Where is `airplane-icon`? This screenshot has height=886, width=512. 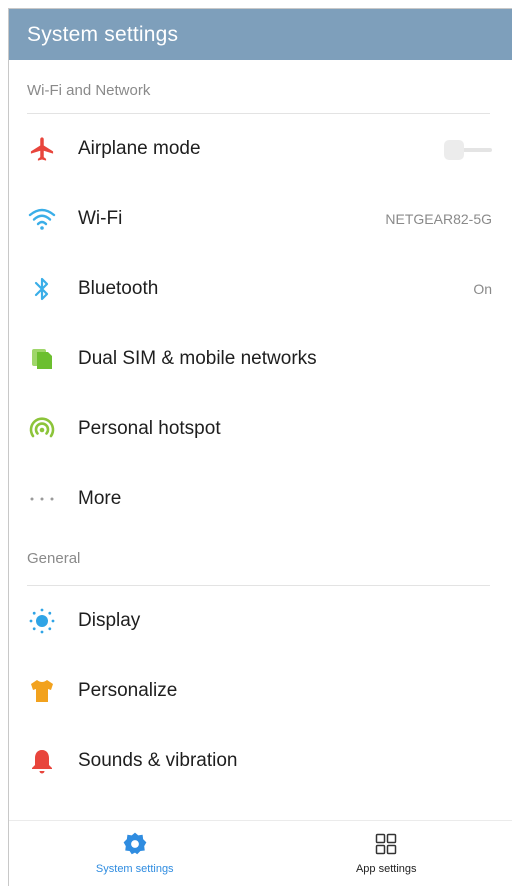
airplane-icon is located at coordinates (42, 149).